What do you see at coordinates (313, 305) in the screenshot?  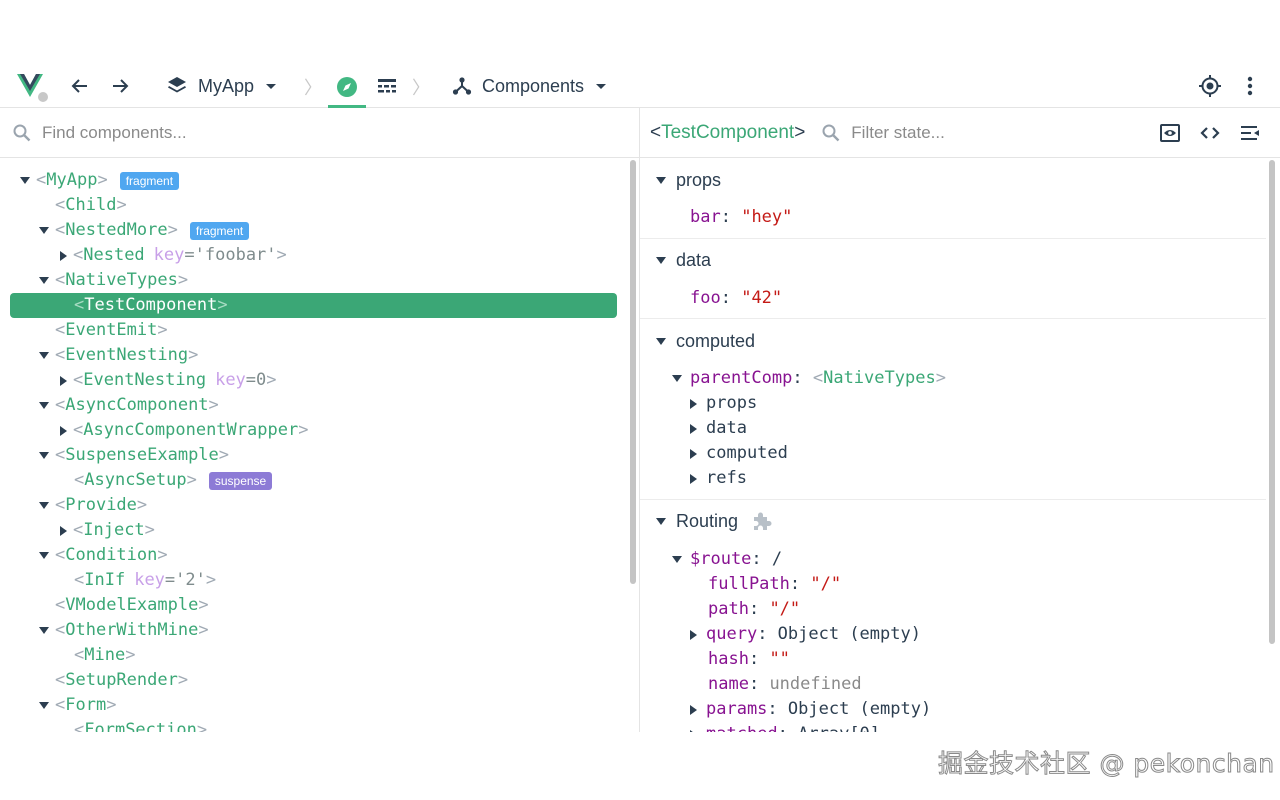 I see `tree-row-selected: < TestComponent >` at bounding box center [313, 305].